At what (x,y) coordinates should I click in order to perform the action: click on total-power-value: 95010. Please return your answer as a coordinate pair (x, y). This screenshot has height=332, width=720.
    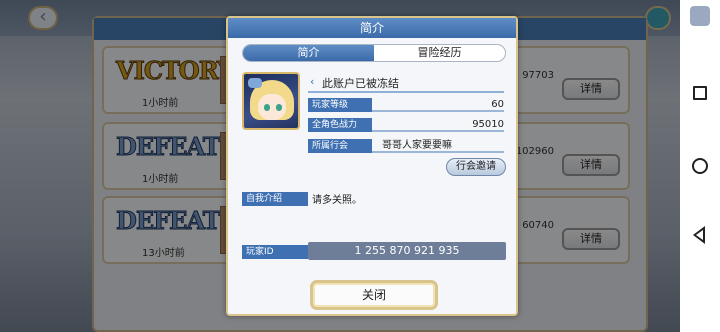
    Looking at the image, I should click on (488, 124).